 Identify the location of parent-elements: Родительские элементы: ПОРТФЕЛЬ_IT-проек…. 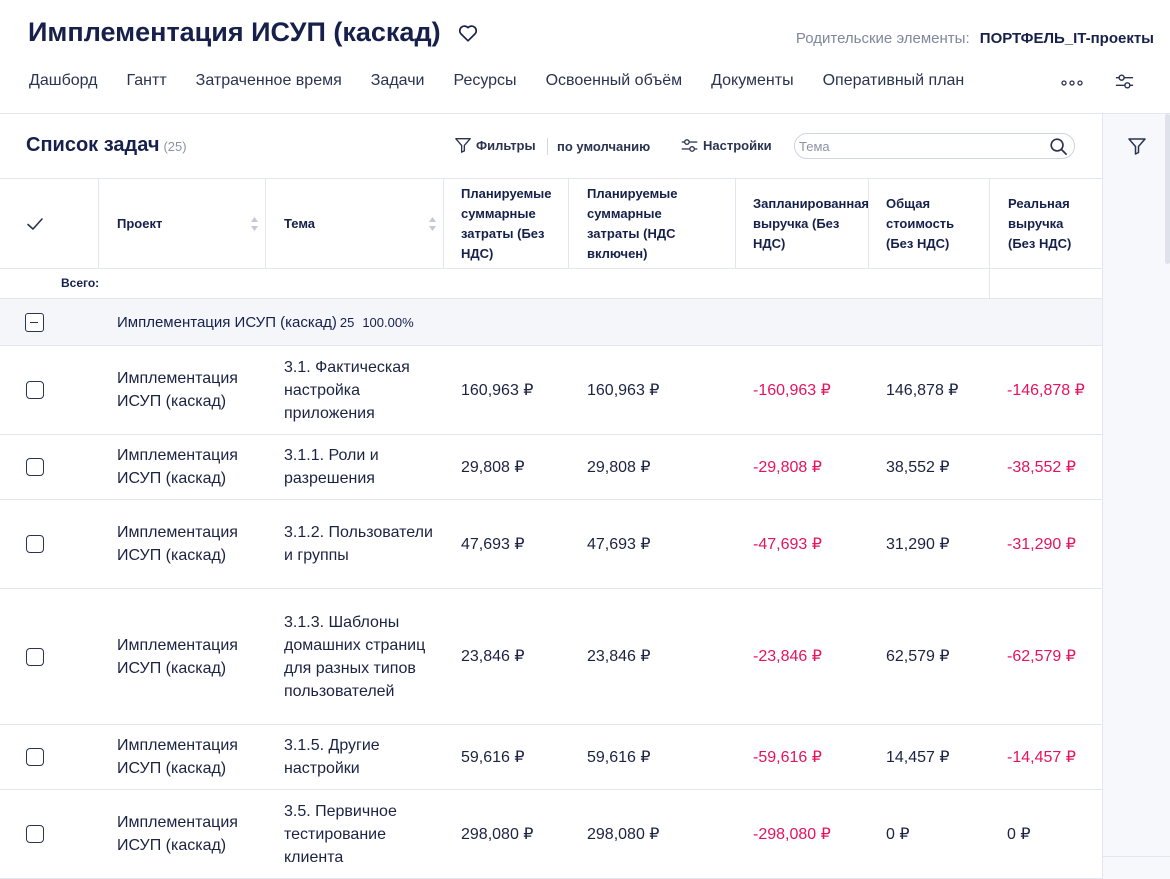
(975, 38).